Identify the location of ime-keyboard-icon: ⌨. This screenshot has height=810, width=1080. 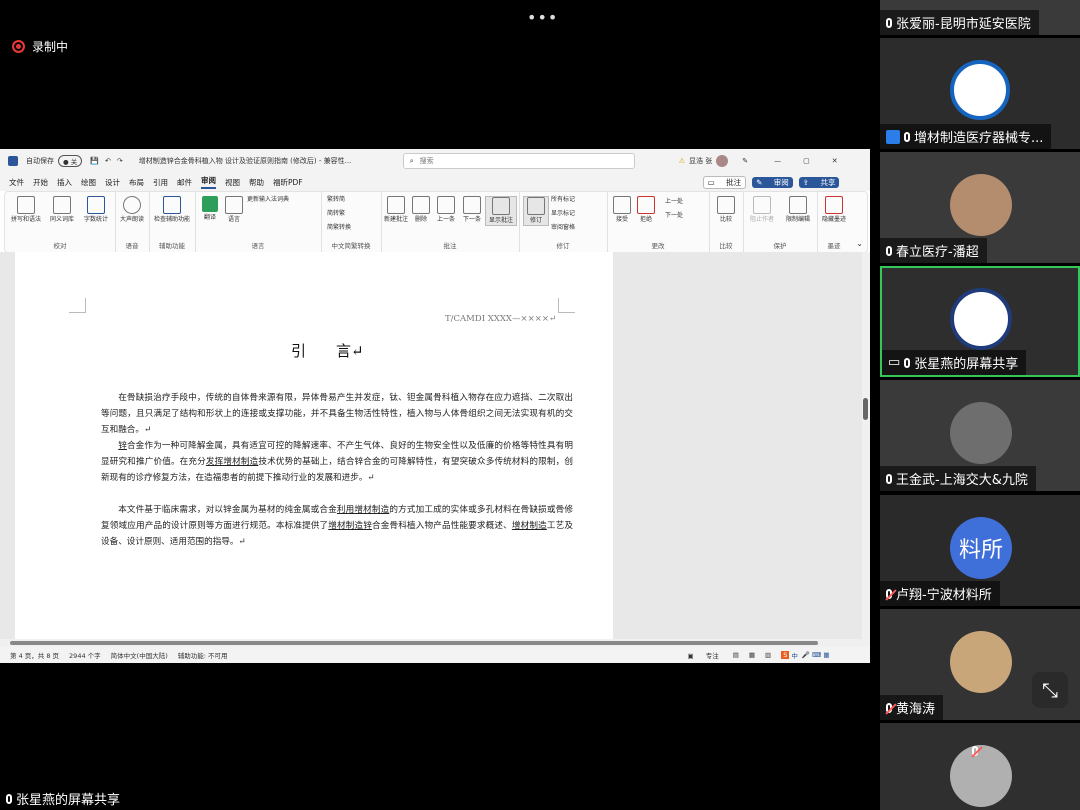
(816, 655).